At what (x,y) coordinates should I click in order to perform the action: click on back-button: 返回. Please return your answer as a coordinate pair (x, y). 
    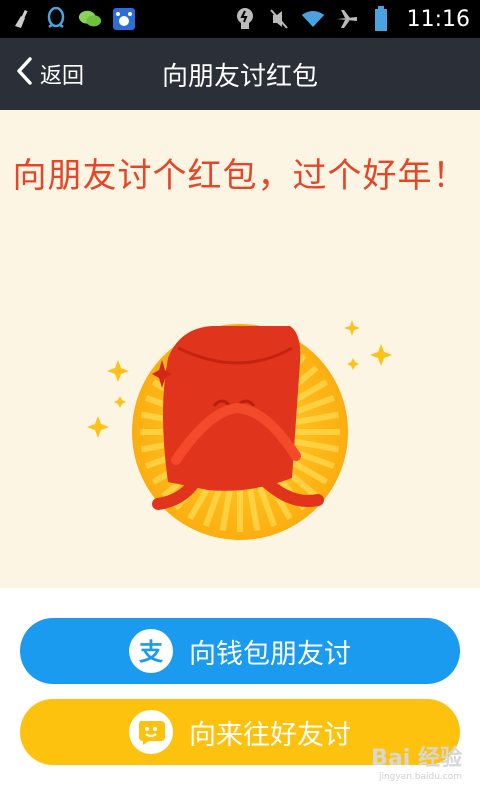
    Looking at the image, I should click on (50, 74).